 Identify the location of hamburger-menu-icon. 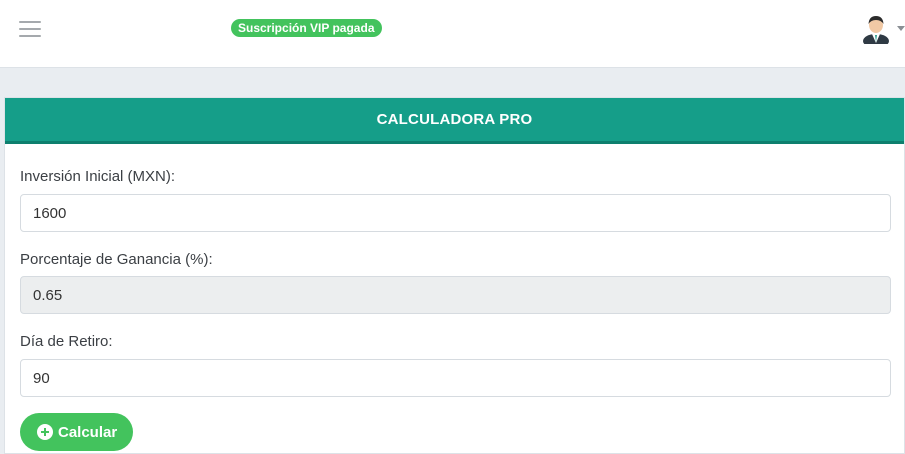
(30, 29).